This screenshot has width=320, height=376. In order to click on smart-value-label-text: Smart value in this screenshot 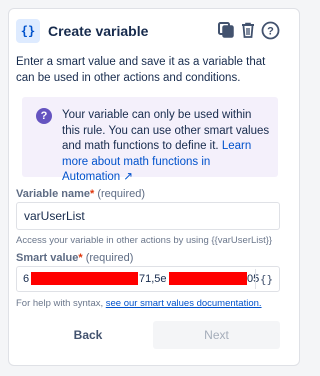, I will do `click(47, 258)`.